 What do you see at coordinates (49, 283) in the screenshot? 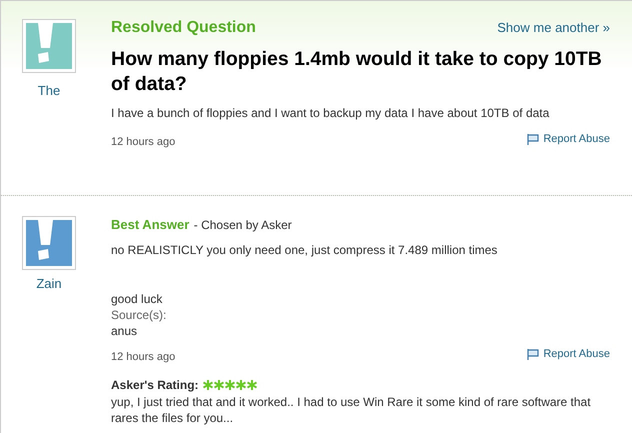
I see `author-link: Zain` at bounding box center [49, 283].